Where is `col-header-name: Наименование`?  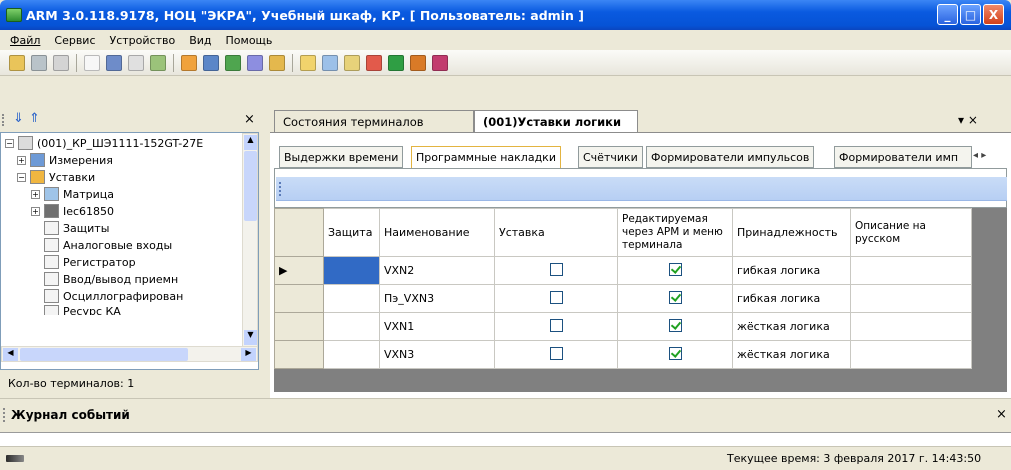 col-header-name: Наименование is located at coordinates (437, 232).